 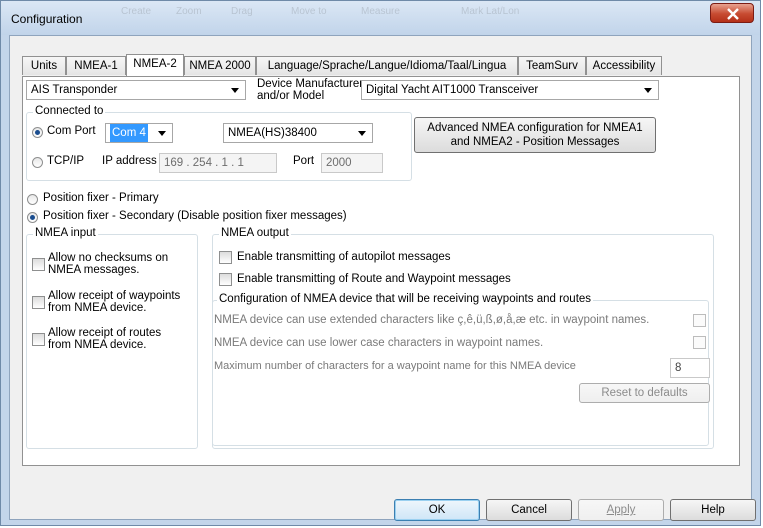 I want to click on allow-receipt-waypoints-checkbox, so click(x=38, y=302).